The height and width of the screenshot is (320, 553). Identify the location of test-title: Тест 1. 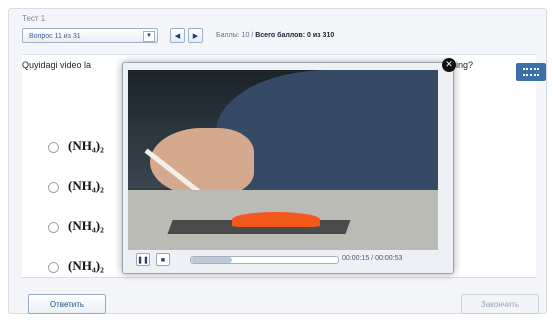
(34, 18).